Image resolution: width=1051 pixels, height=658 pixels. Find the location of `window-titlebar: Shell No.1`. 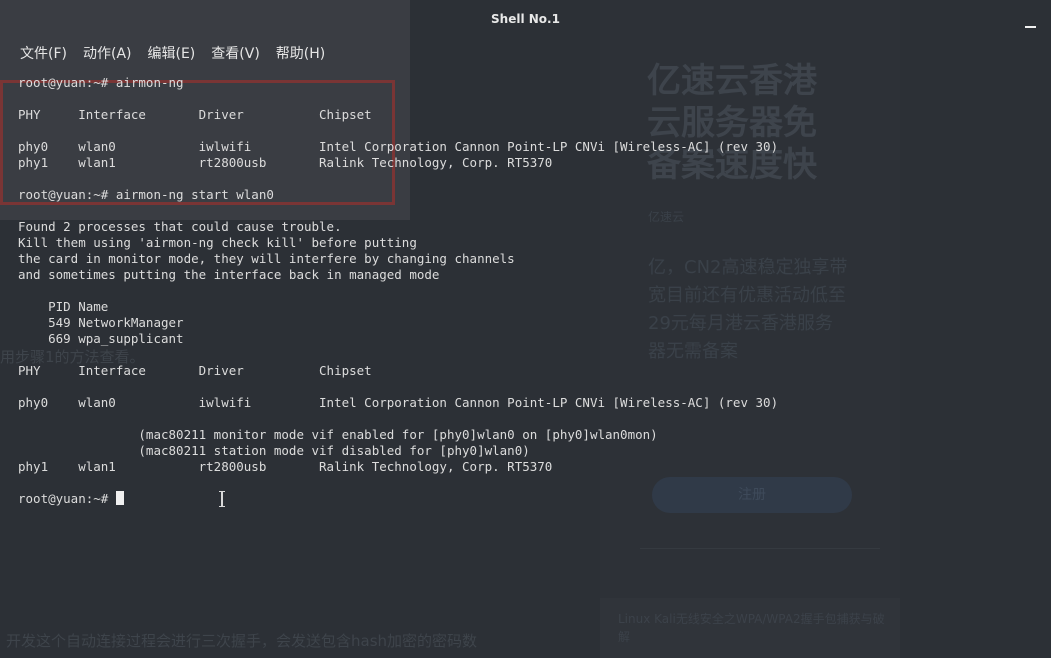

window-titlebar: Shell No.1 is located at coordinates (525, 20).